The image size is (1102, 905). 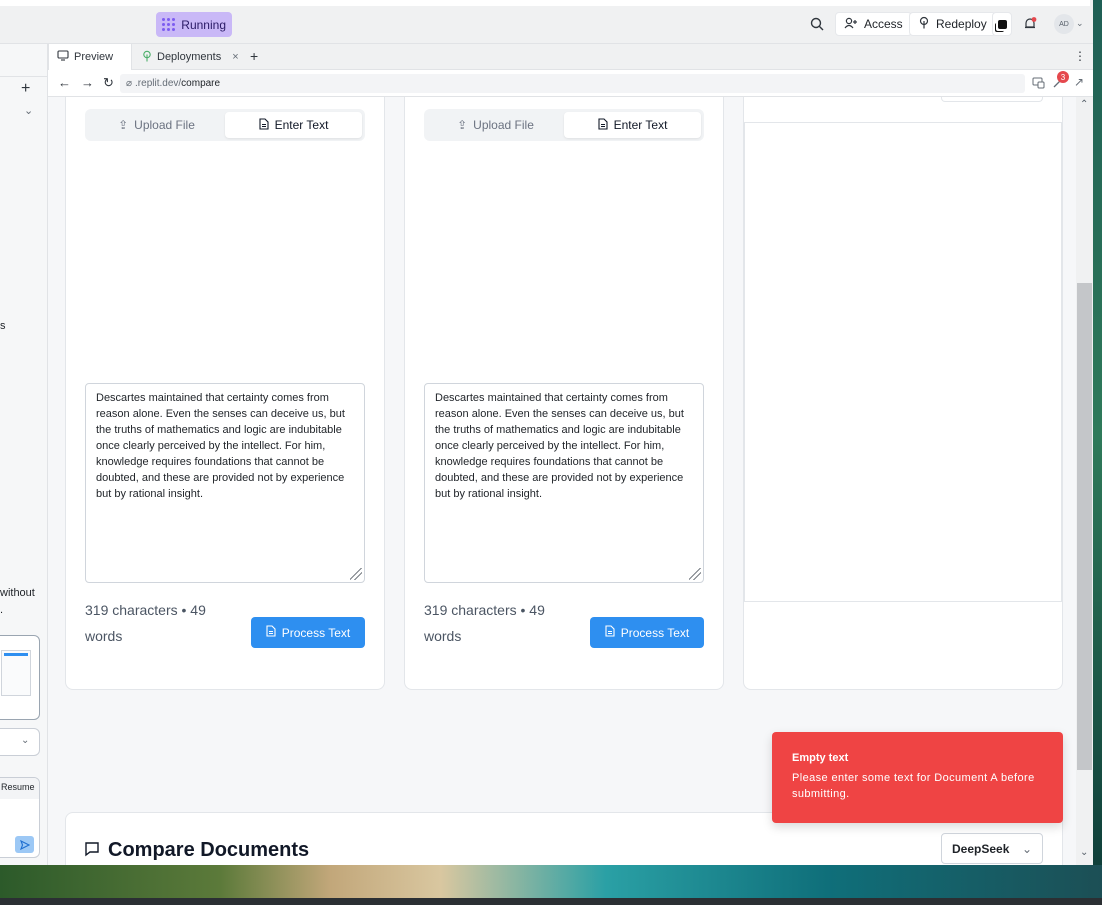 What do you see at coordinates (129, 83) in the screenshot?
I see `link-icon: ⌀` at bounding box center [129, 83].